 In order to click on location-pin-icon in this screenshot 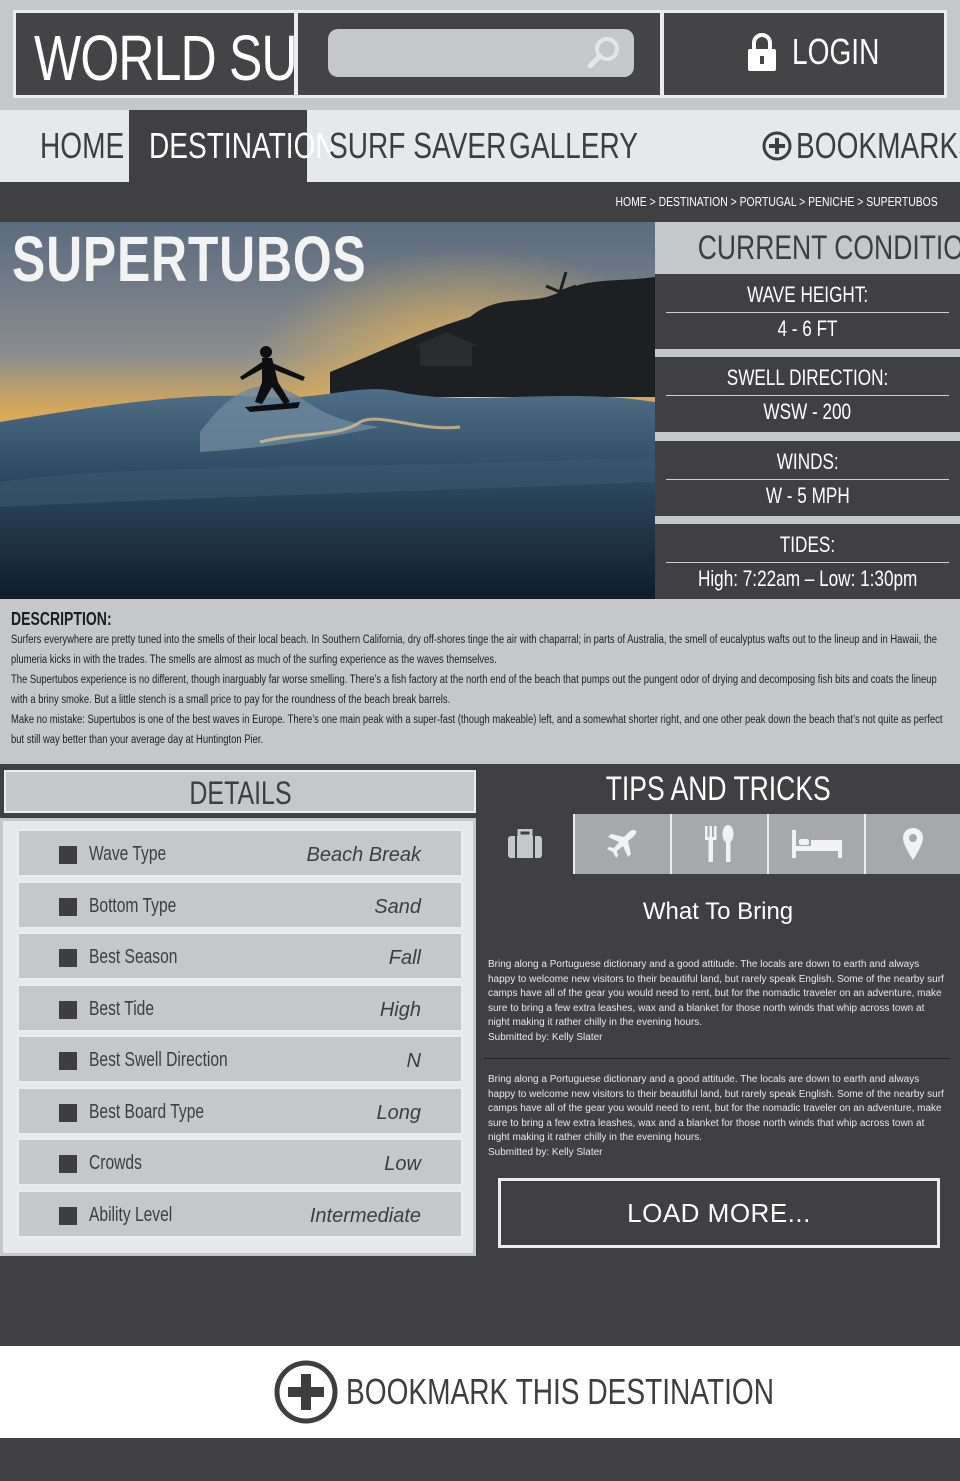, I will do `click(913, 844)`.